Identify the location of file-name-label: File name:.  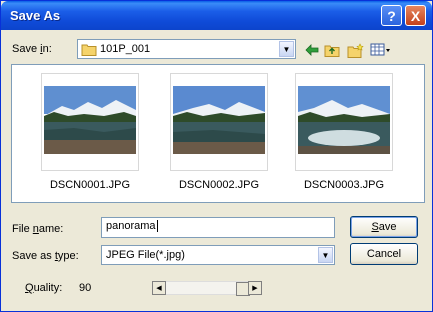
(38, 229).